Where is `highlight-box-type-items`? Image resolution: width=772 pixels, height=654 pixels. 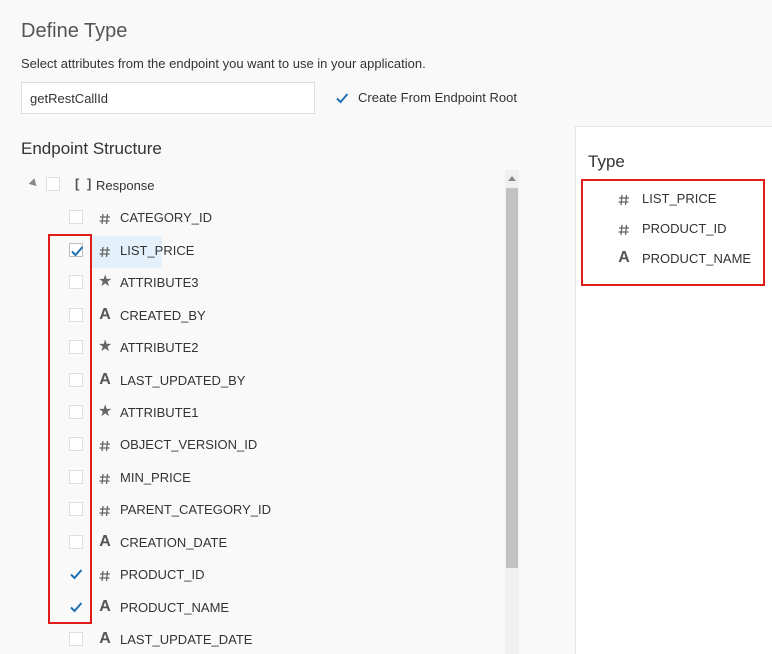 highlight-box-type-items is located at coordinates (673, 232).